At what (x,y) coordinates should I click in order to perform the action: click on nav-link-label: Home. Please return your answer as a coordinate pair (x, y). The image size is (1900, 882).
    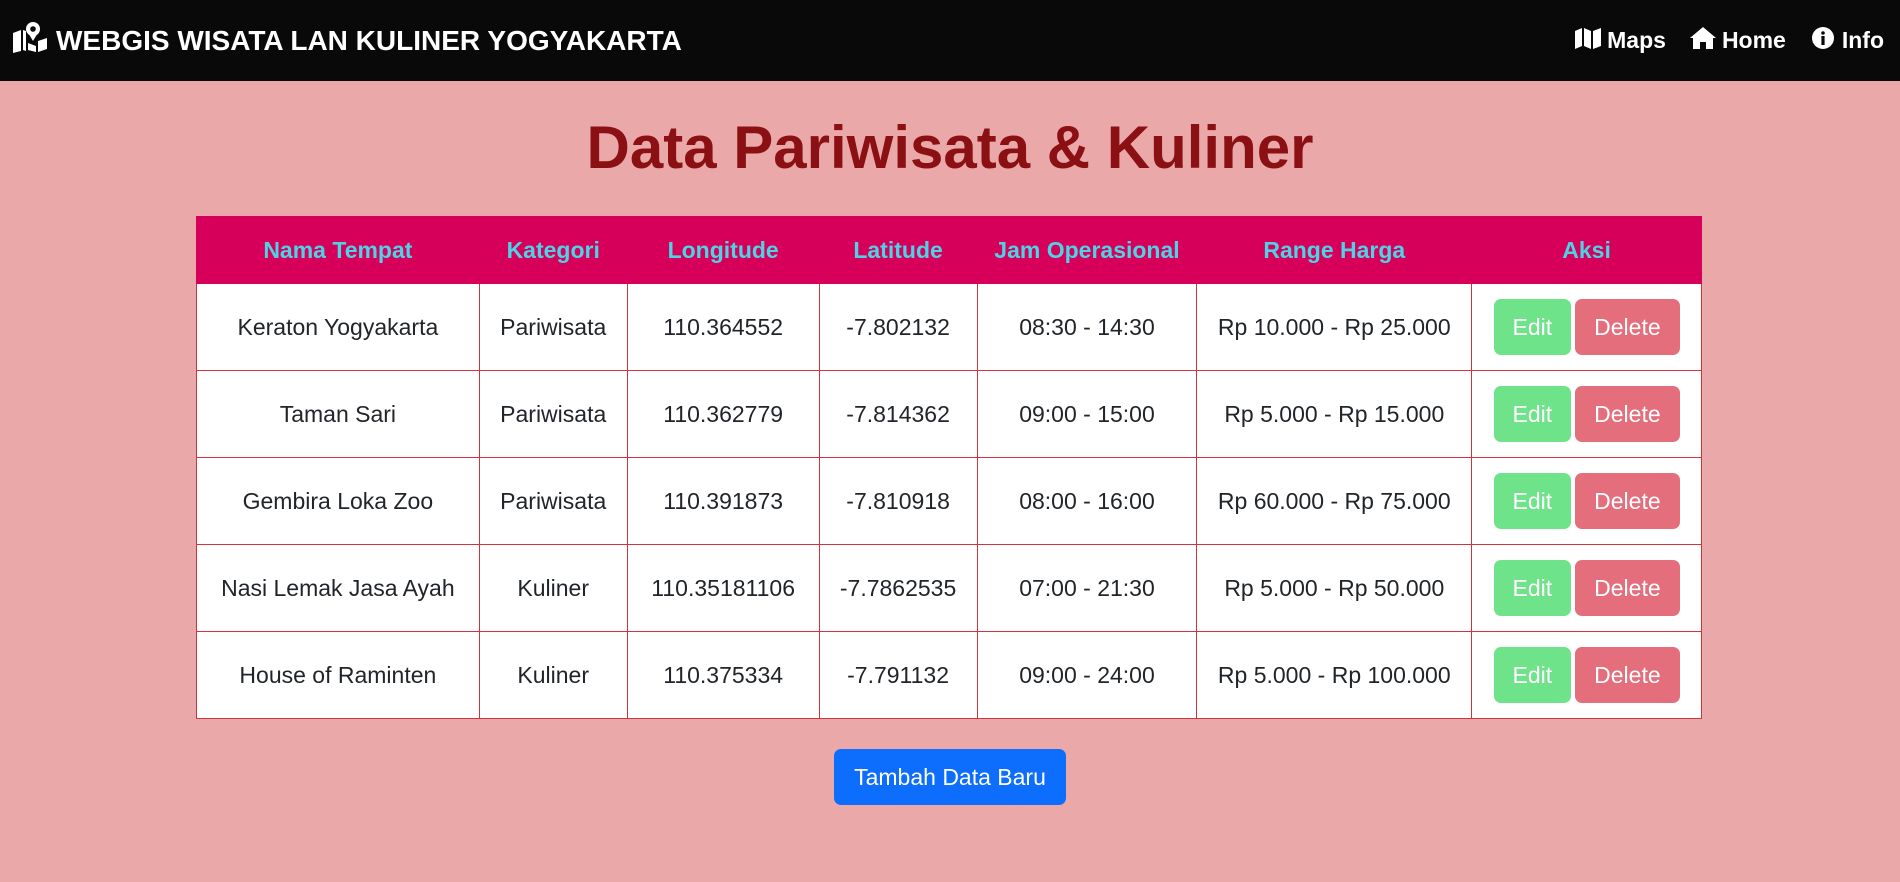
    Looking at the image, I should click on (1753, 40).